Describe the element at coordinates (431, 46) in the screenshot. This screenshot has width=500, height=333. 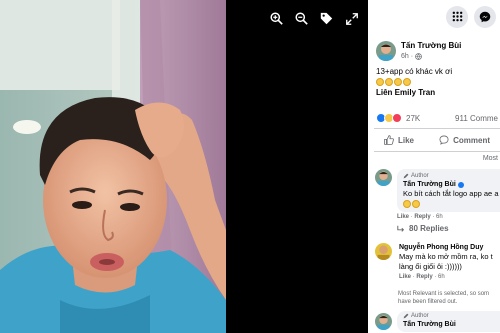
I see `post-author: Tấn Trường Bùi` at that location.